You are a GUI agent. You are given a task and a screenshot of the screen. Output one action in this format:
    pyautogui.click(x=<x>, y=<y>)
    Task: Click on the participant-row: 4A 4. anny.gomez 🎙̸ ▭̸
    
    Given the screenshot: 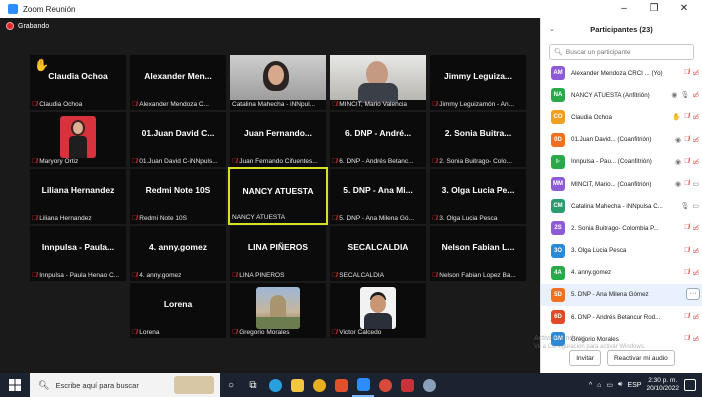 What is the action you would take?
    pyautogui.click(x=621, y=273)
    